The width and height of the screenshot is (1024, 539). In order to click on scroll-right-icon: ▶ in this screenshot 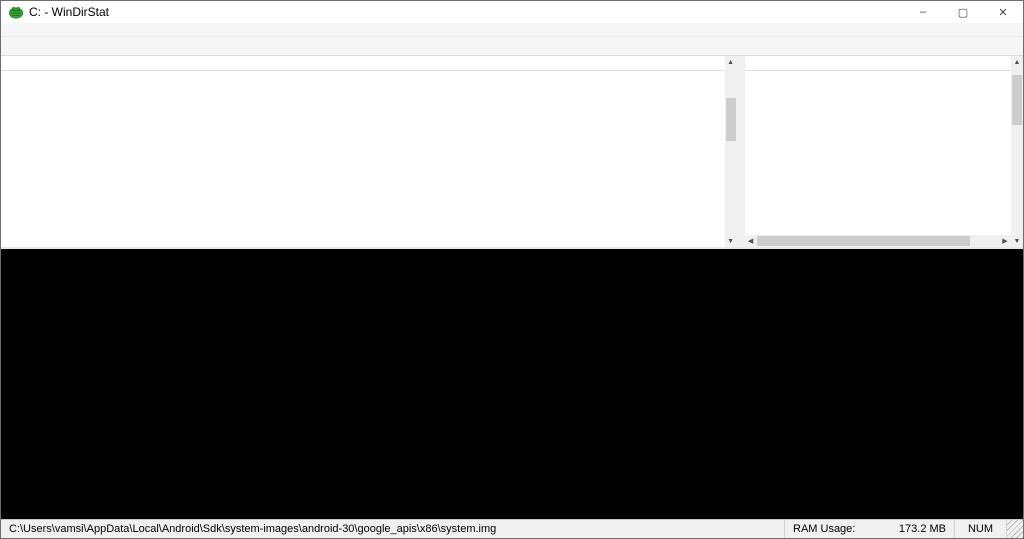, I will do `click(1005, 241)`.